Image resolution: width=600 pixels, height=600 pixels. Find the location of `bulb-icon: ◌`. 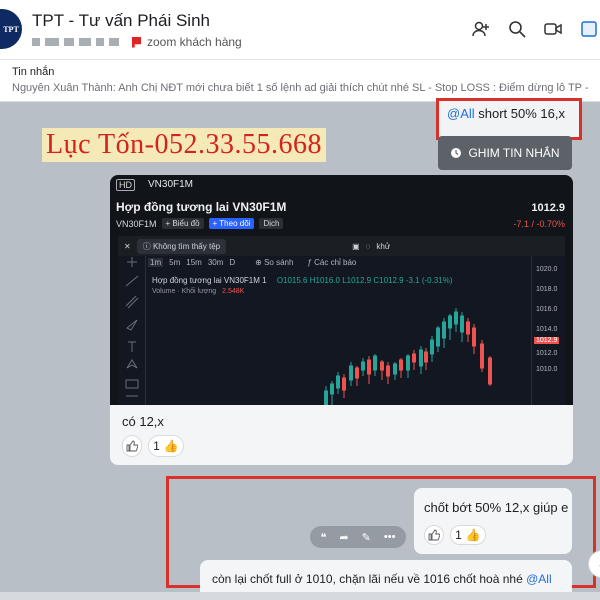

bulb-icon: ◌ is located at coordinates (368, 246).